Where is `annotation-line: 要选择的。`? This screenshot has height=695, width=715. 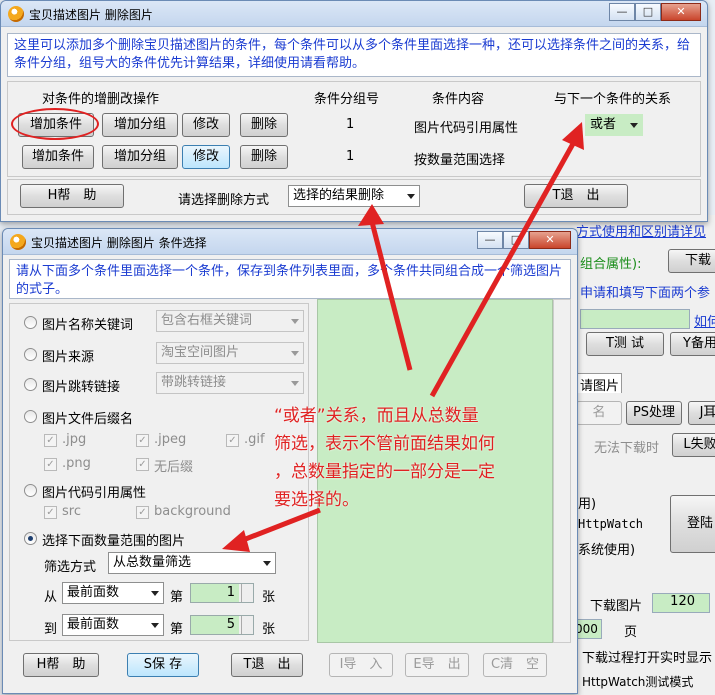
annotation-line: 要选择的。 is located at coordinates (316, 500).